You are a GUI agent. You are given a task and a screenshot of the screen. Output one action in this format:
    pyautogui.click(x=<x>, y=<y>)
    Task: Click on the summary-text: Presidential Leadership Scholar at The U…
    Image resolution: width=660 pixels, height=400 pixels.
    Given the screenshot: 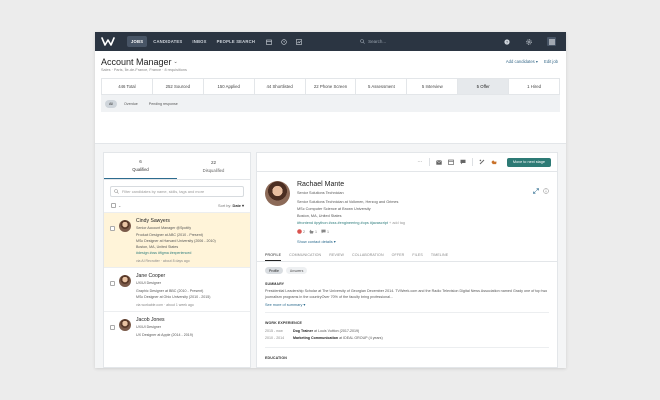 What is the action you would take?
    pyautogui.click(x=406, y=294)
    